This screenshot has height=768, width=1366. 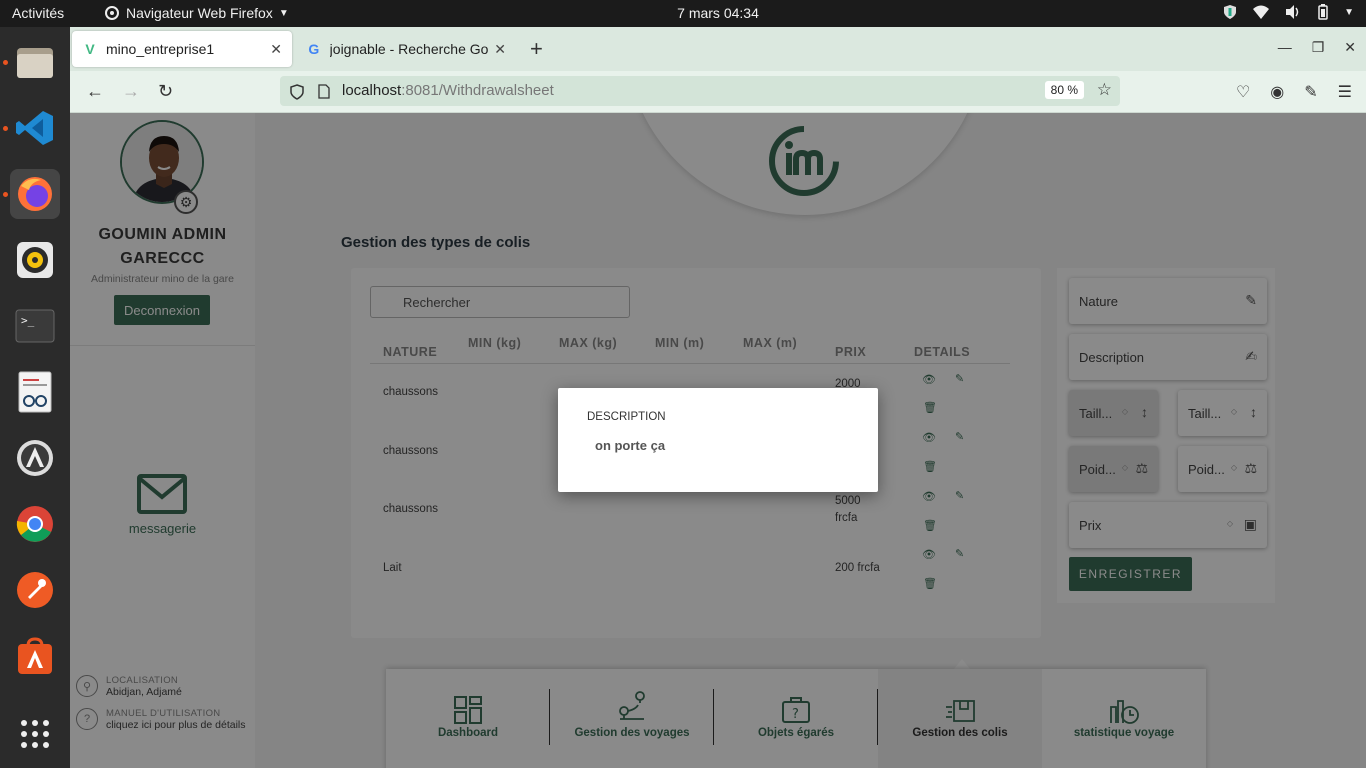 What do you see at coordinates (35, 392) in the screenshot?
I see `document-viewer-icon` at bounding box center [35, 392].